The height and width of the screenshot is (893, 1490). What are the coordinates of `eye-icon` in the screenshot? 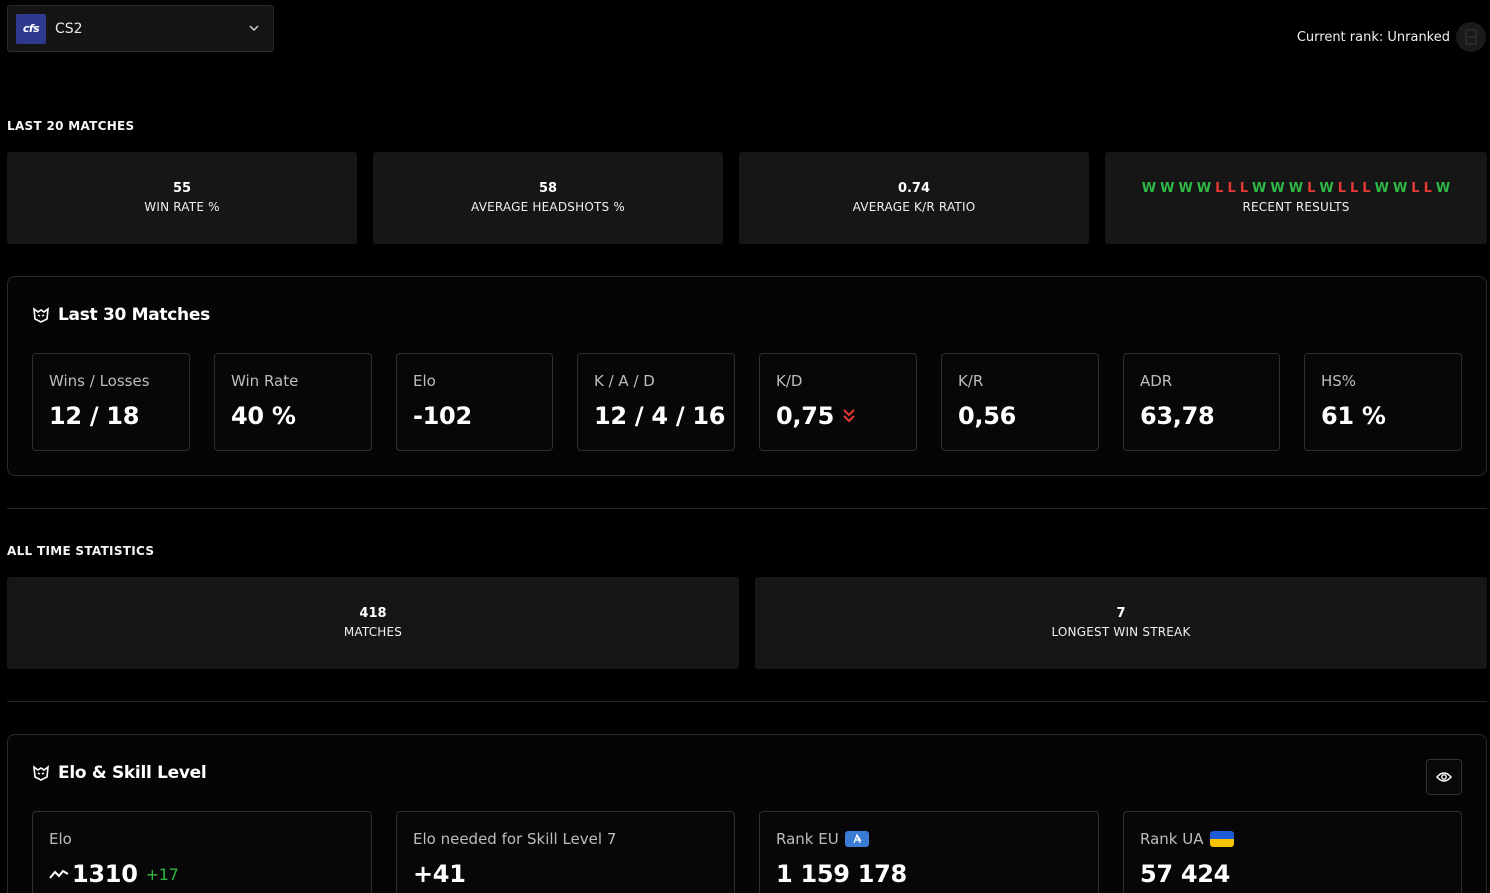 It's located at (1444, 777).